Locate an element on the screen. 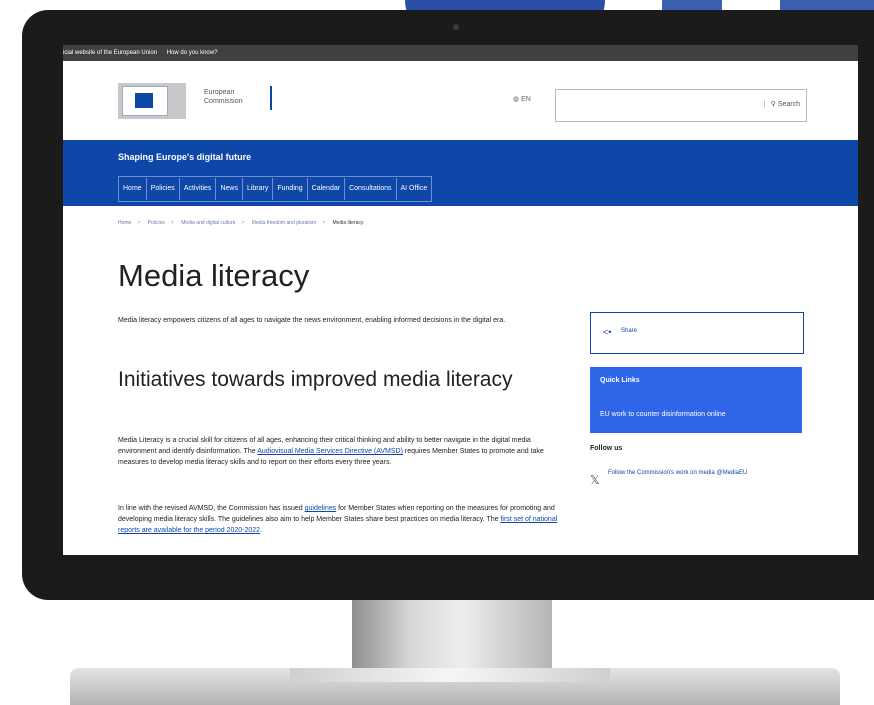  eu-flag-icon is located at coordinates (145, 101).